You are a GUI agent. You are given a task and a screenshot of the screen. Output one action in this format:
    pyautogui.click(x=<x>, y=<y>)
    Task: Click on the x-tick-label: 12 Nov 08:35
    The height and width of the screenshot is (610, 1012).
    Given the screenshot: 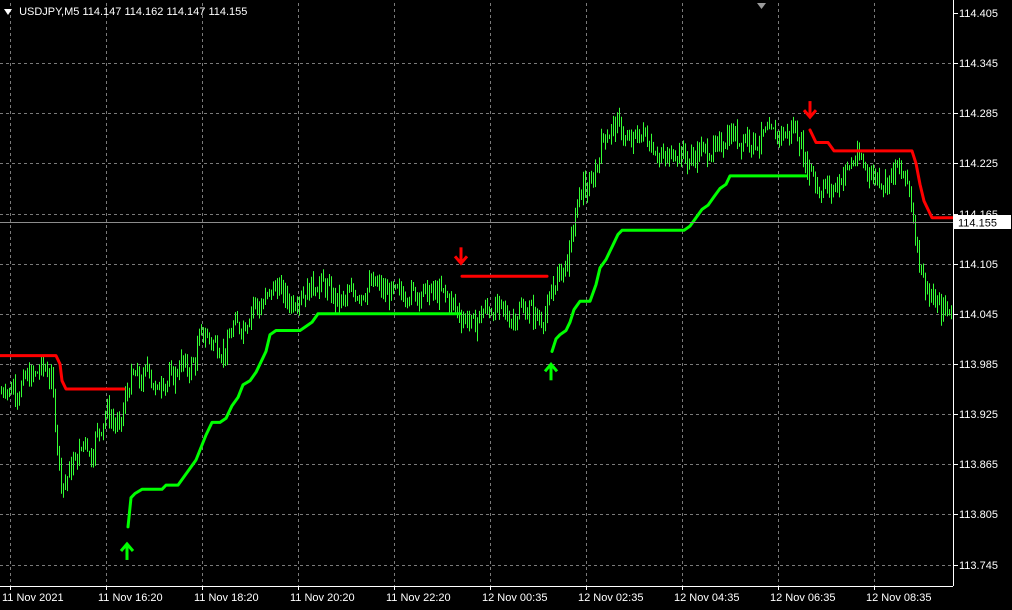 What is the action you would take?
    pyautogui.click(x=898, y=598)
    